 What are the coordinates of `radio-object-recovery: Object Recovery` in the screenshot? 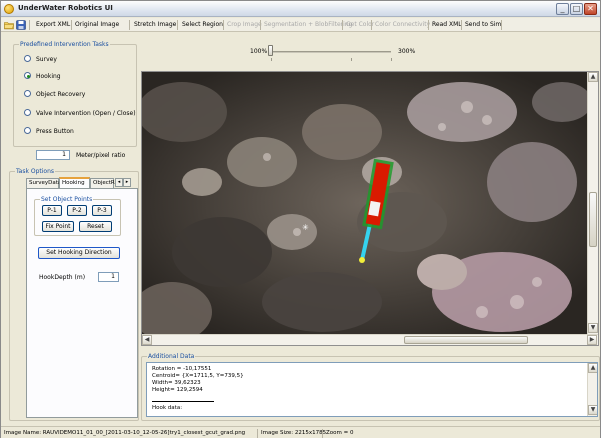 It's located at (55, 95).